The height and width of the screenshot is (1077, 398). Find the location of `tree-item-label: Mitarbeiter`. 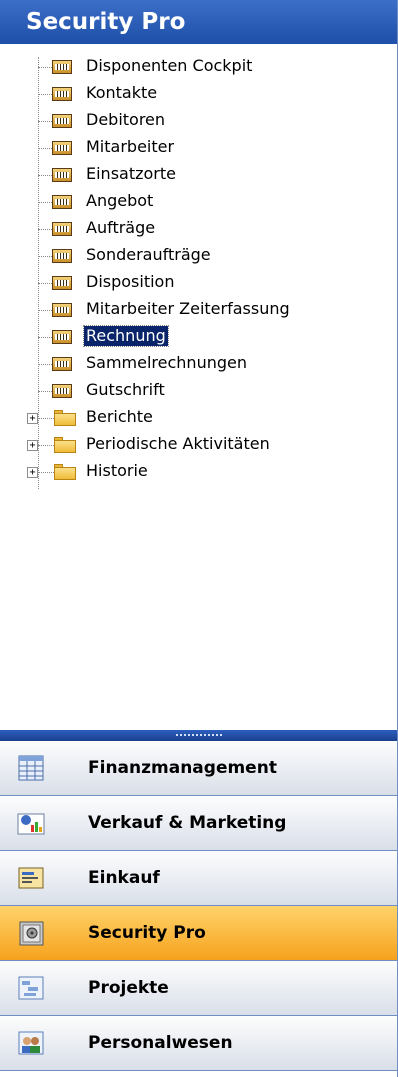

tree-item-label: Mitarbeiter is located at coordinates (130, 146).